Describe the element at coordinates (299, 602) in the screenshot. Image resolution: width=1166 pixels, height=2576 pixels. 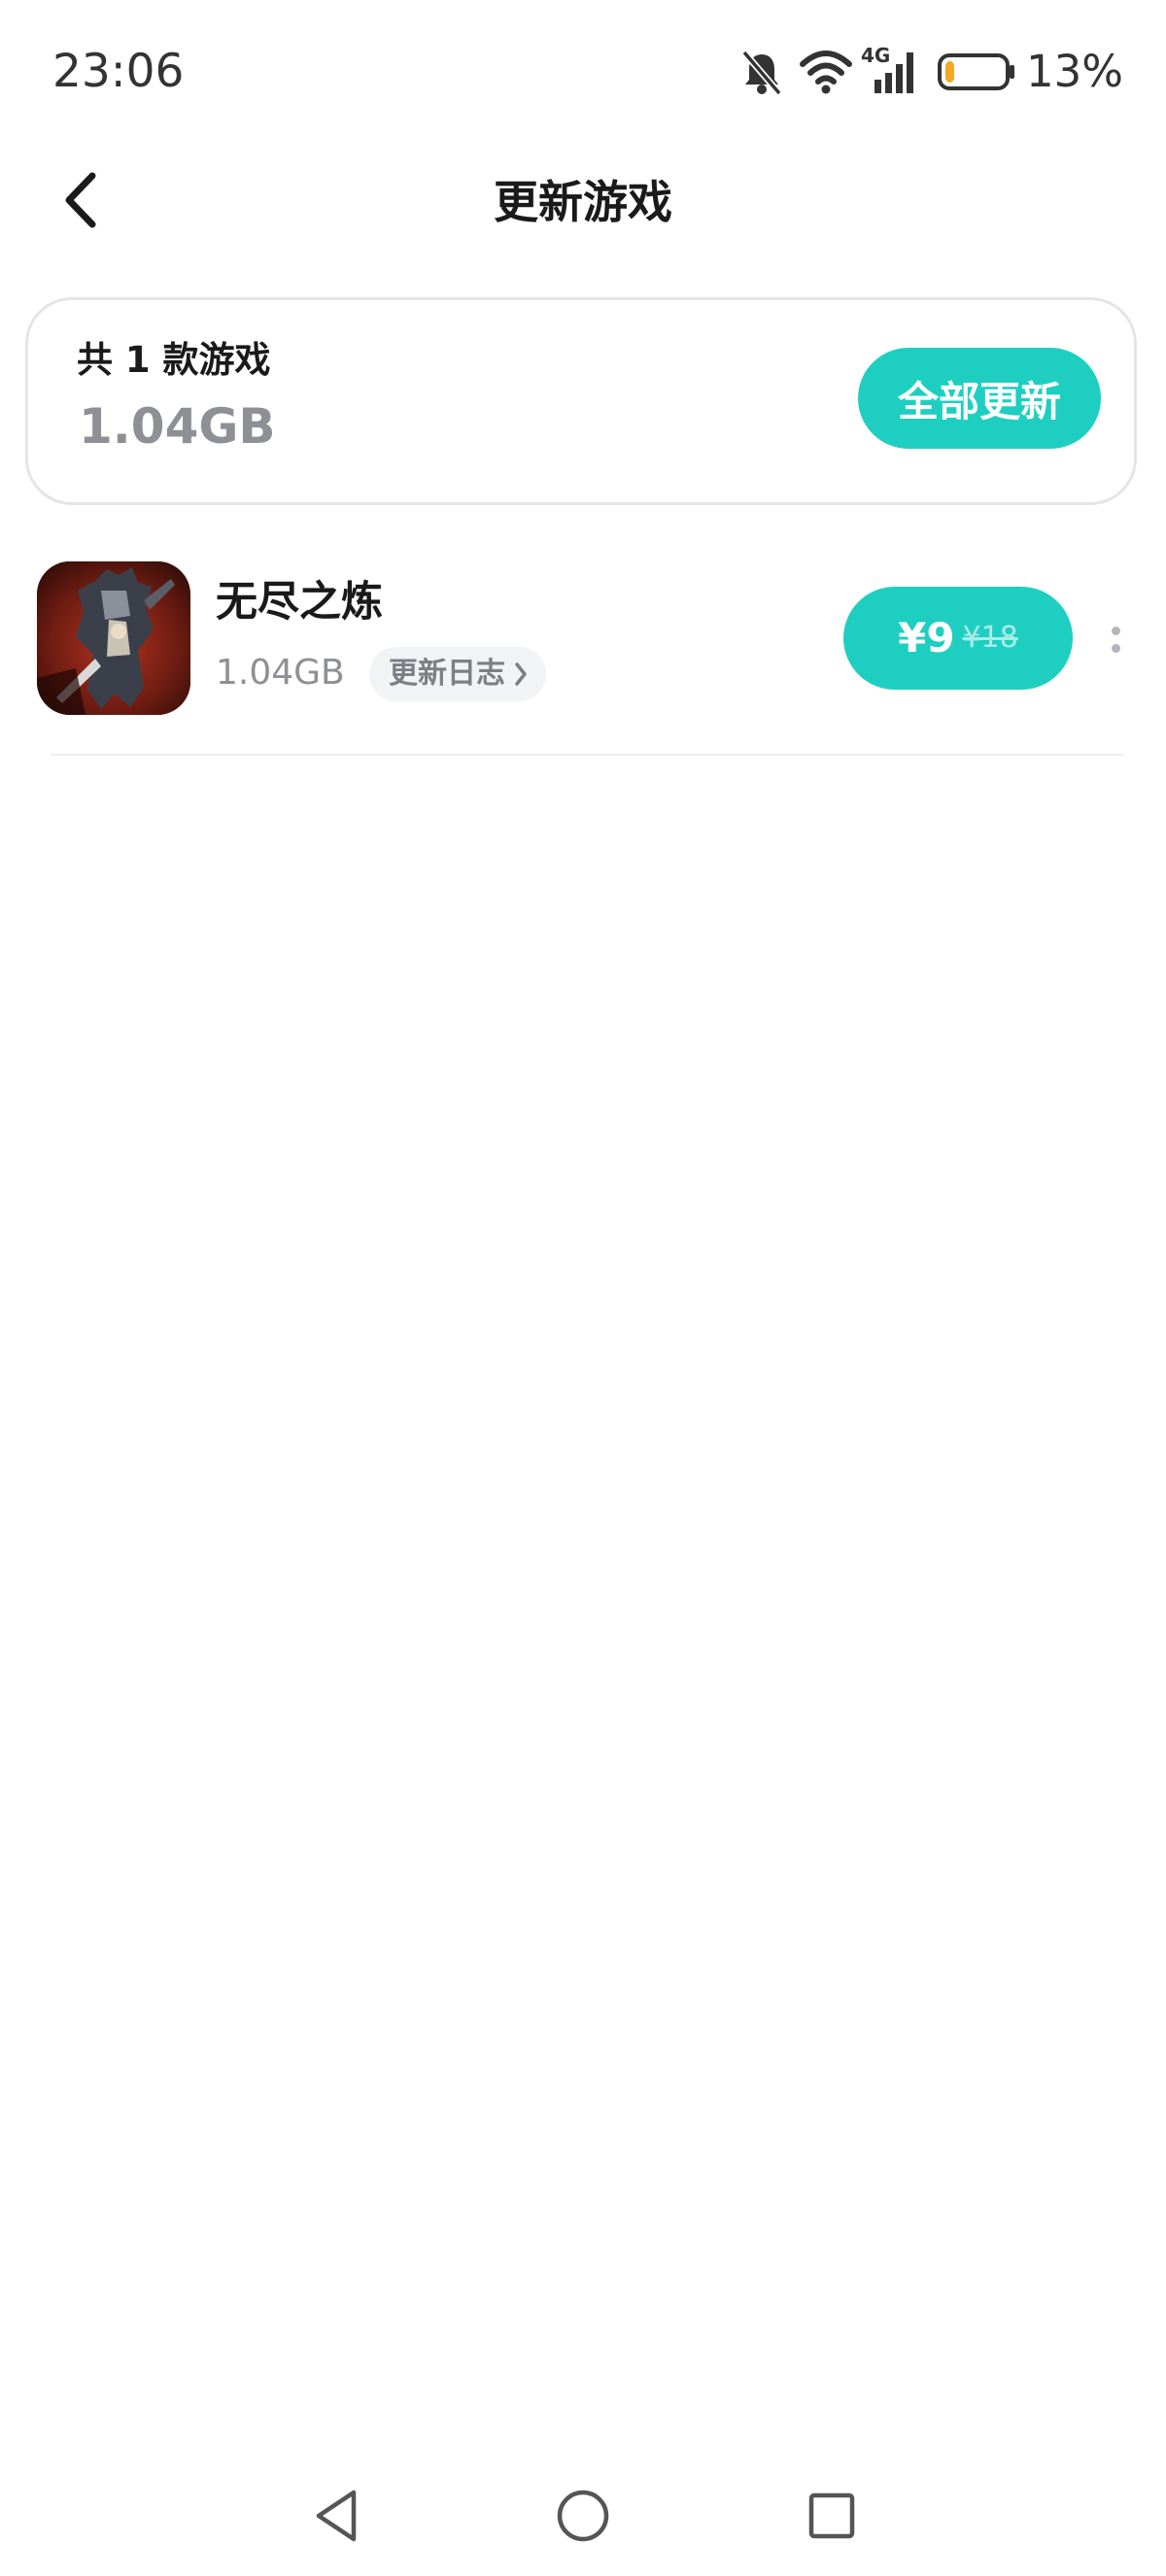
I see `game-name: 无尽之炼` at that location.